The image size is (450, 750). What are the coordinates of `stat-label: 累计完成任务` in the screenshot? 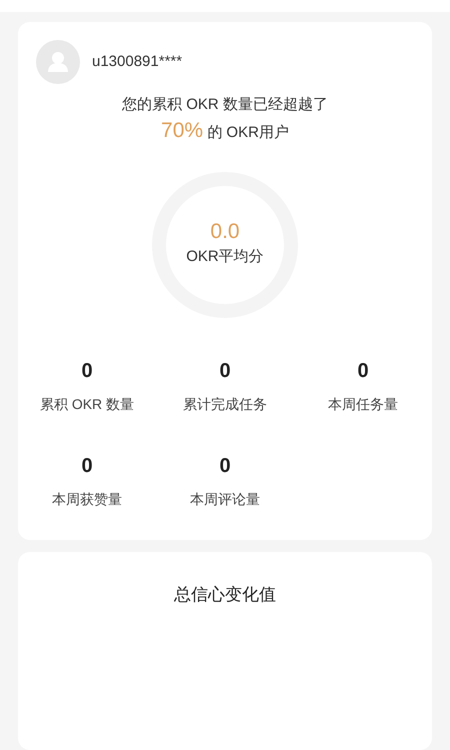 It's located at (225, 404).